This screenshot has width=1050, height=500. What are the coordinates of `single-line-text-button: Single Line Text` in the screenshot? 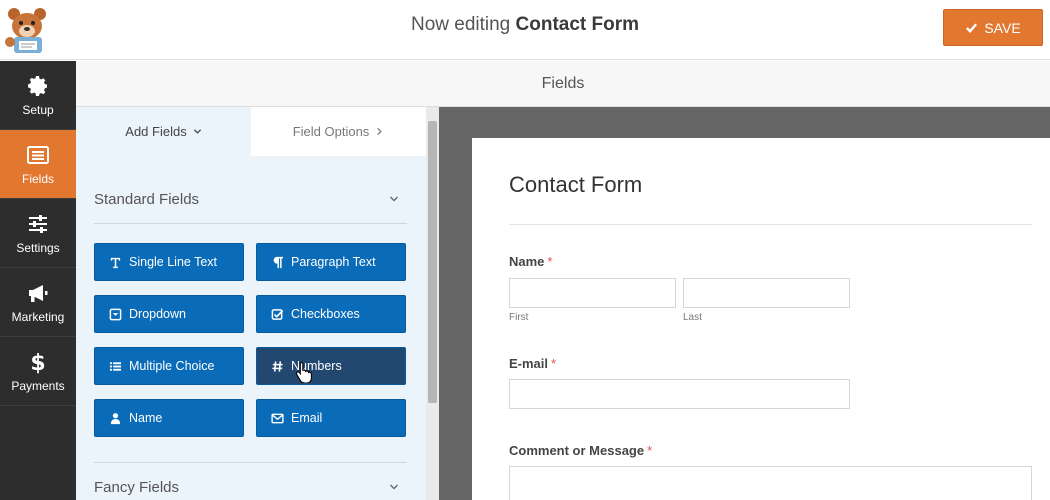 It's located at (169, 262).